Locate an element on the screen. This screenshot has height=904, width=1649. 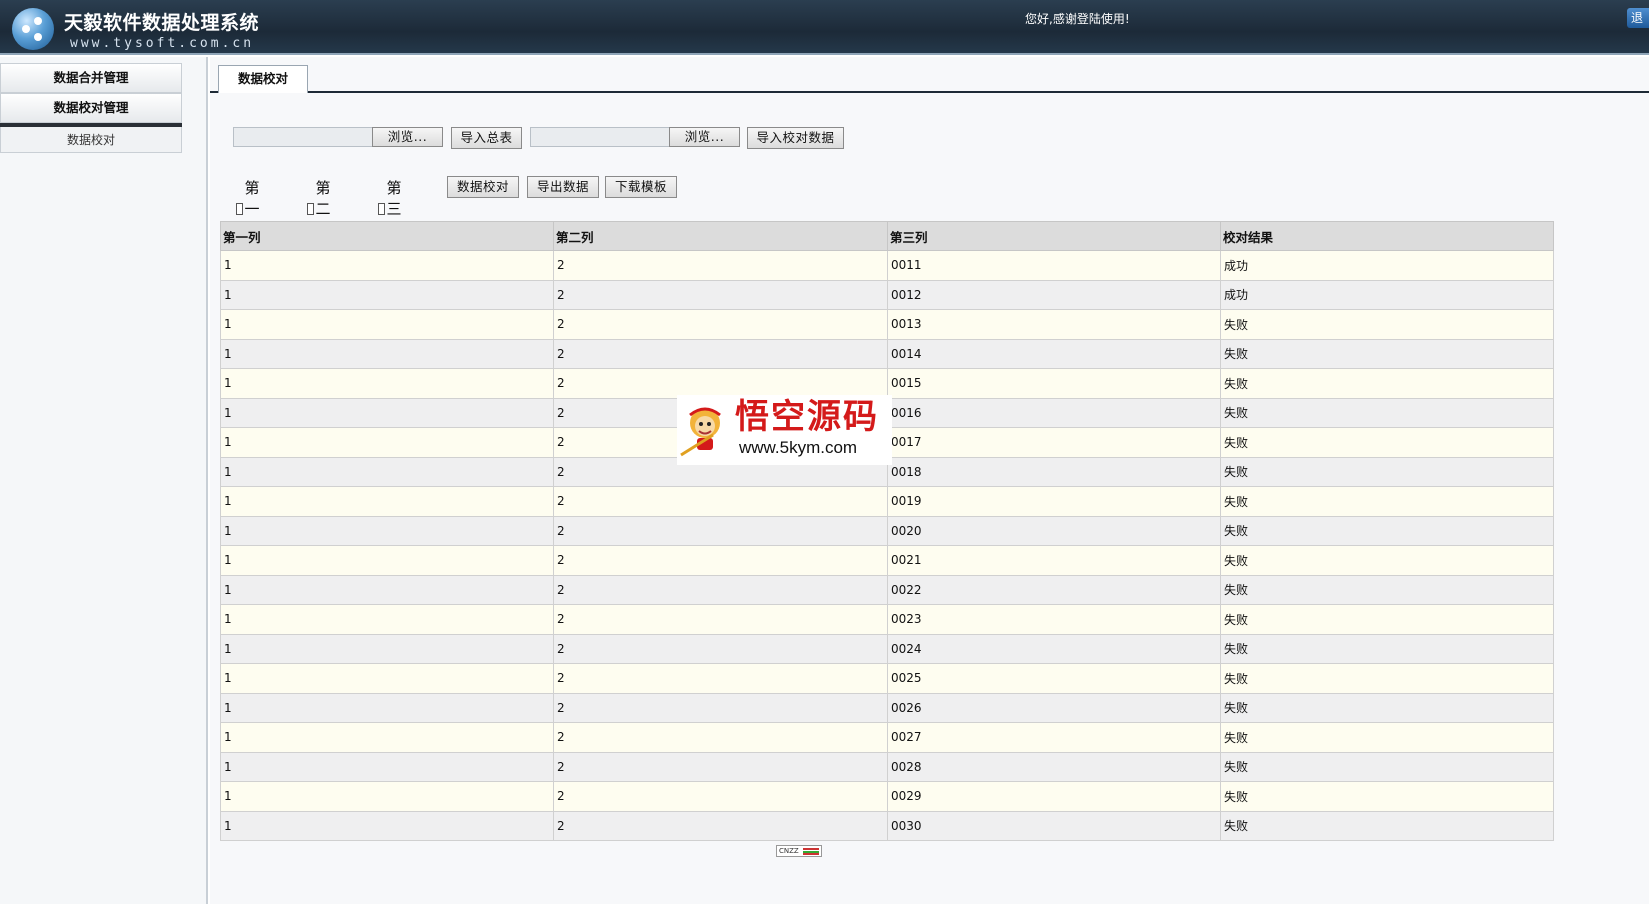
table-cell: 0023 is located at coordinates (1054, 619).